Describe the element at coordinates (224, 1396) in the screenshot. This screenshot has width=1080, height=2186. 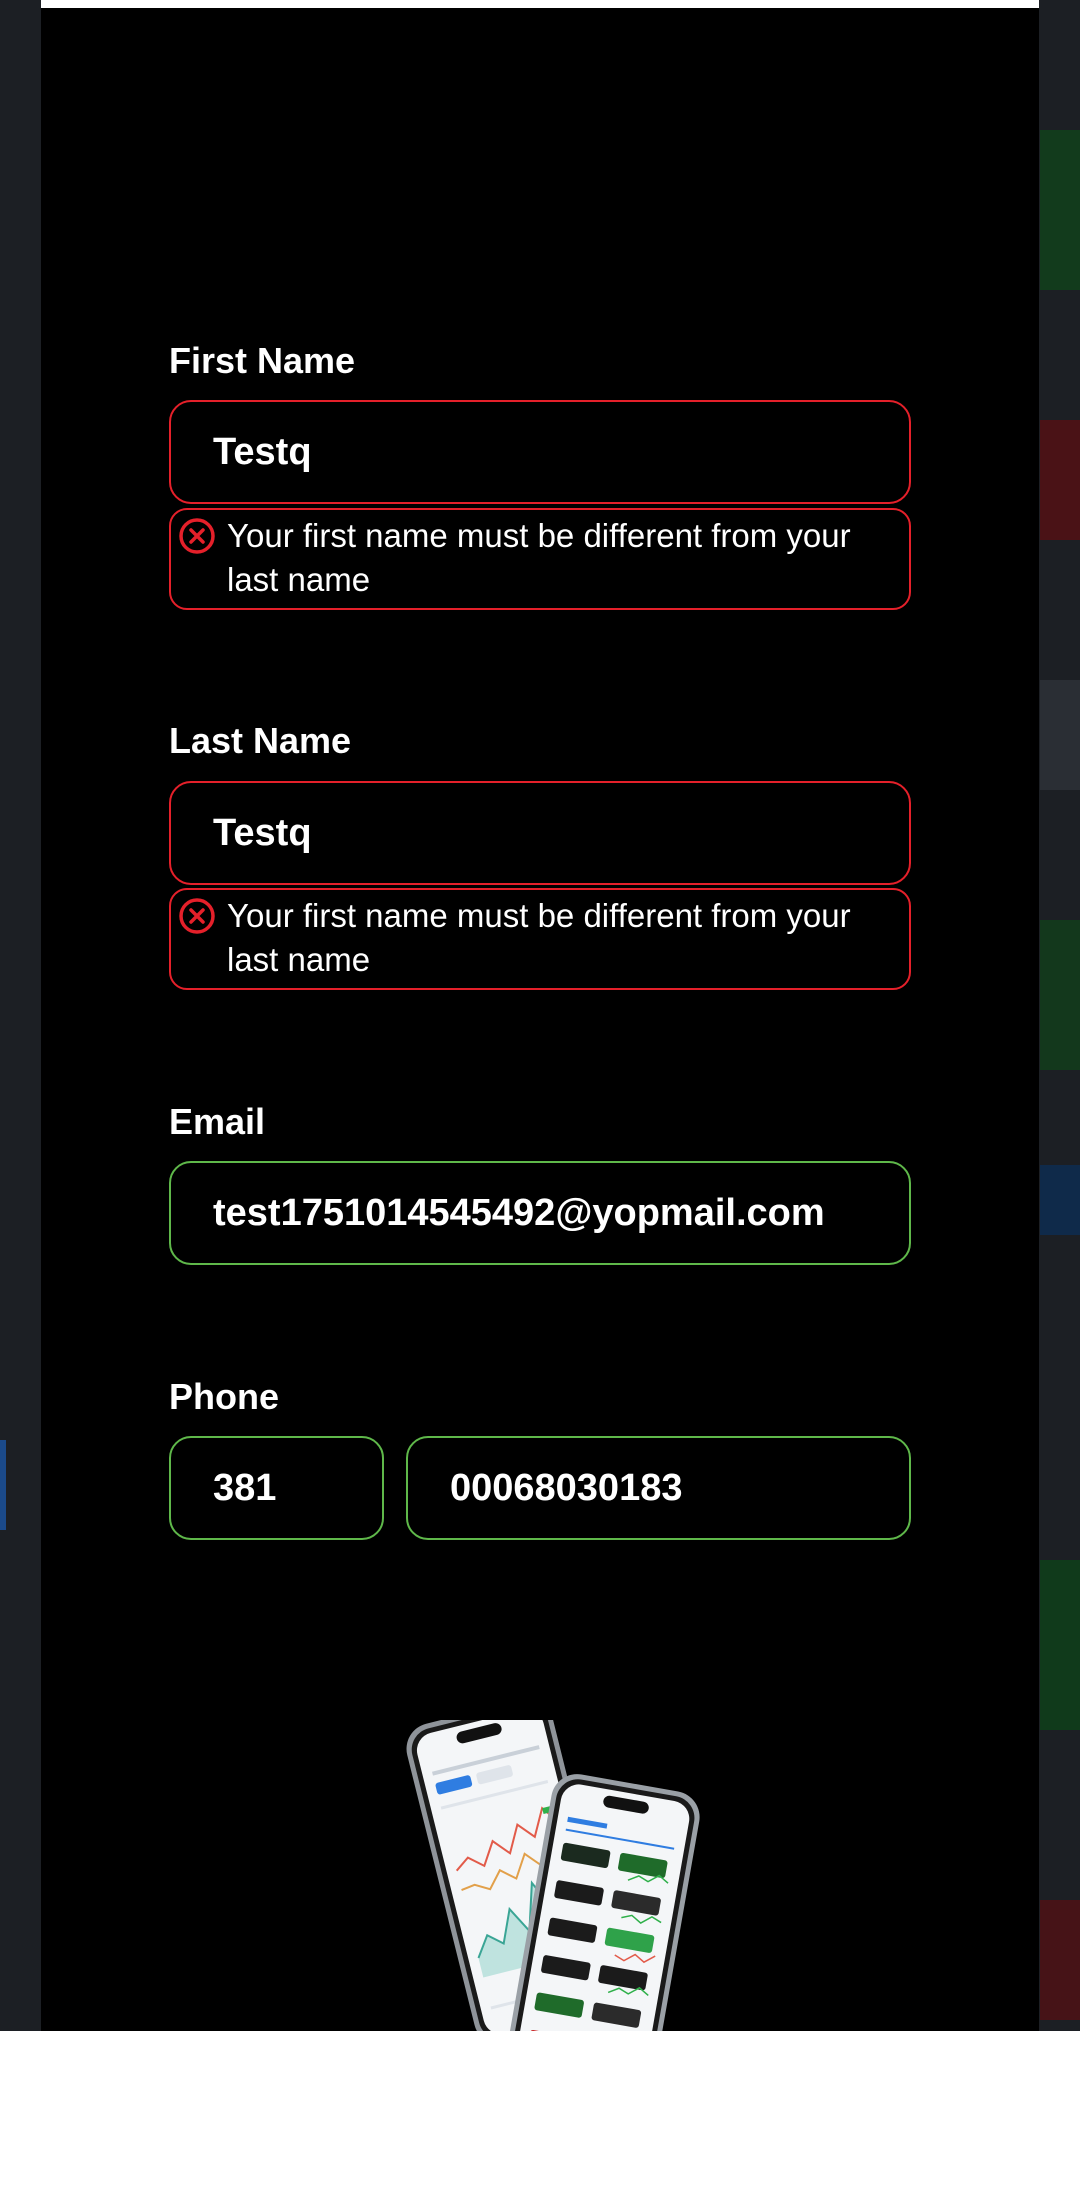
I see `phone-label: Phone` at that location.